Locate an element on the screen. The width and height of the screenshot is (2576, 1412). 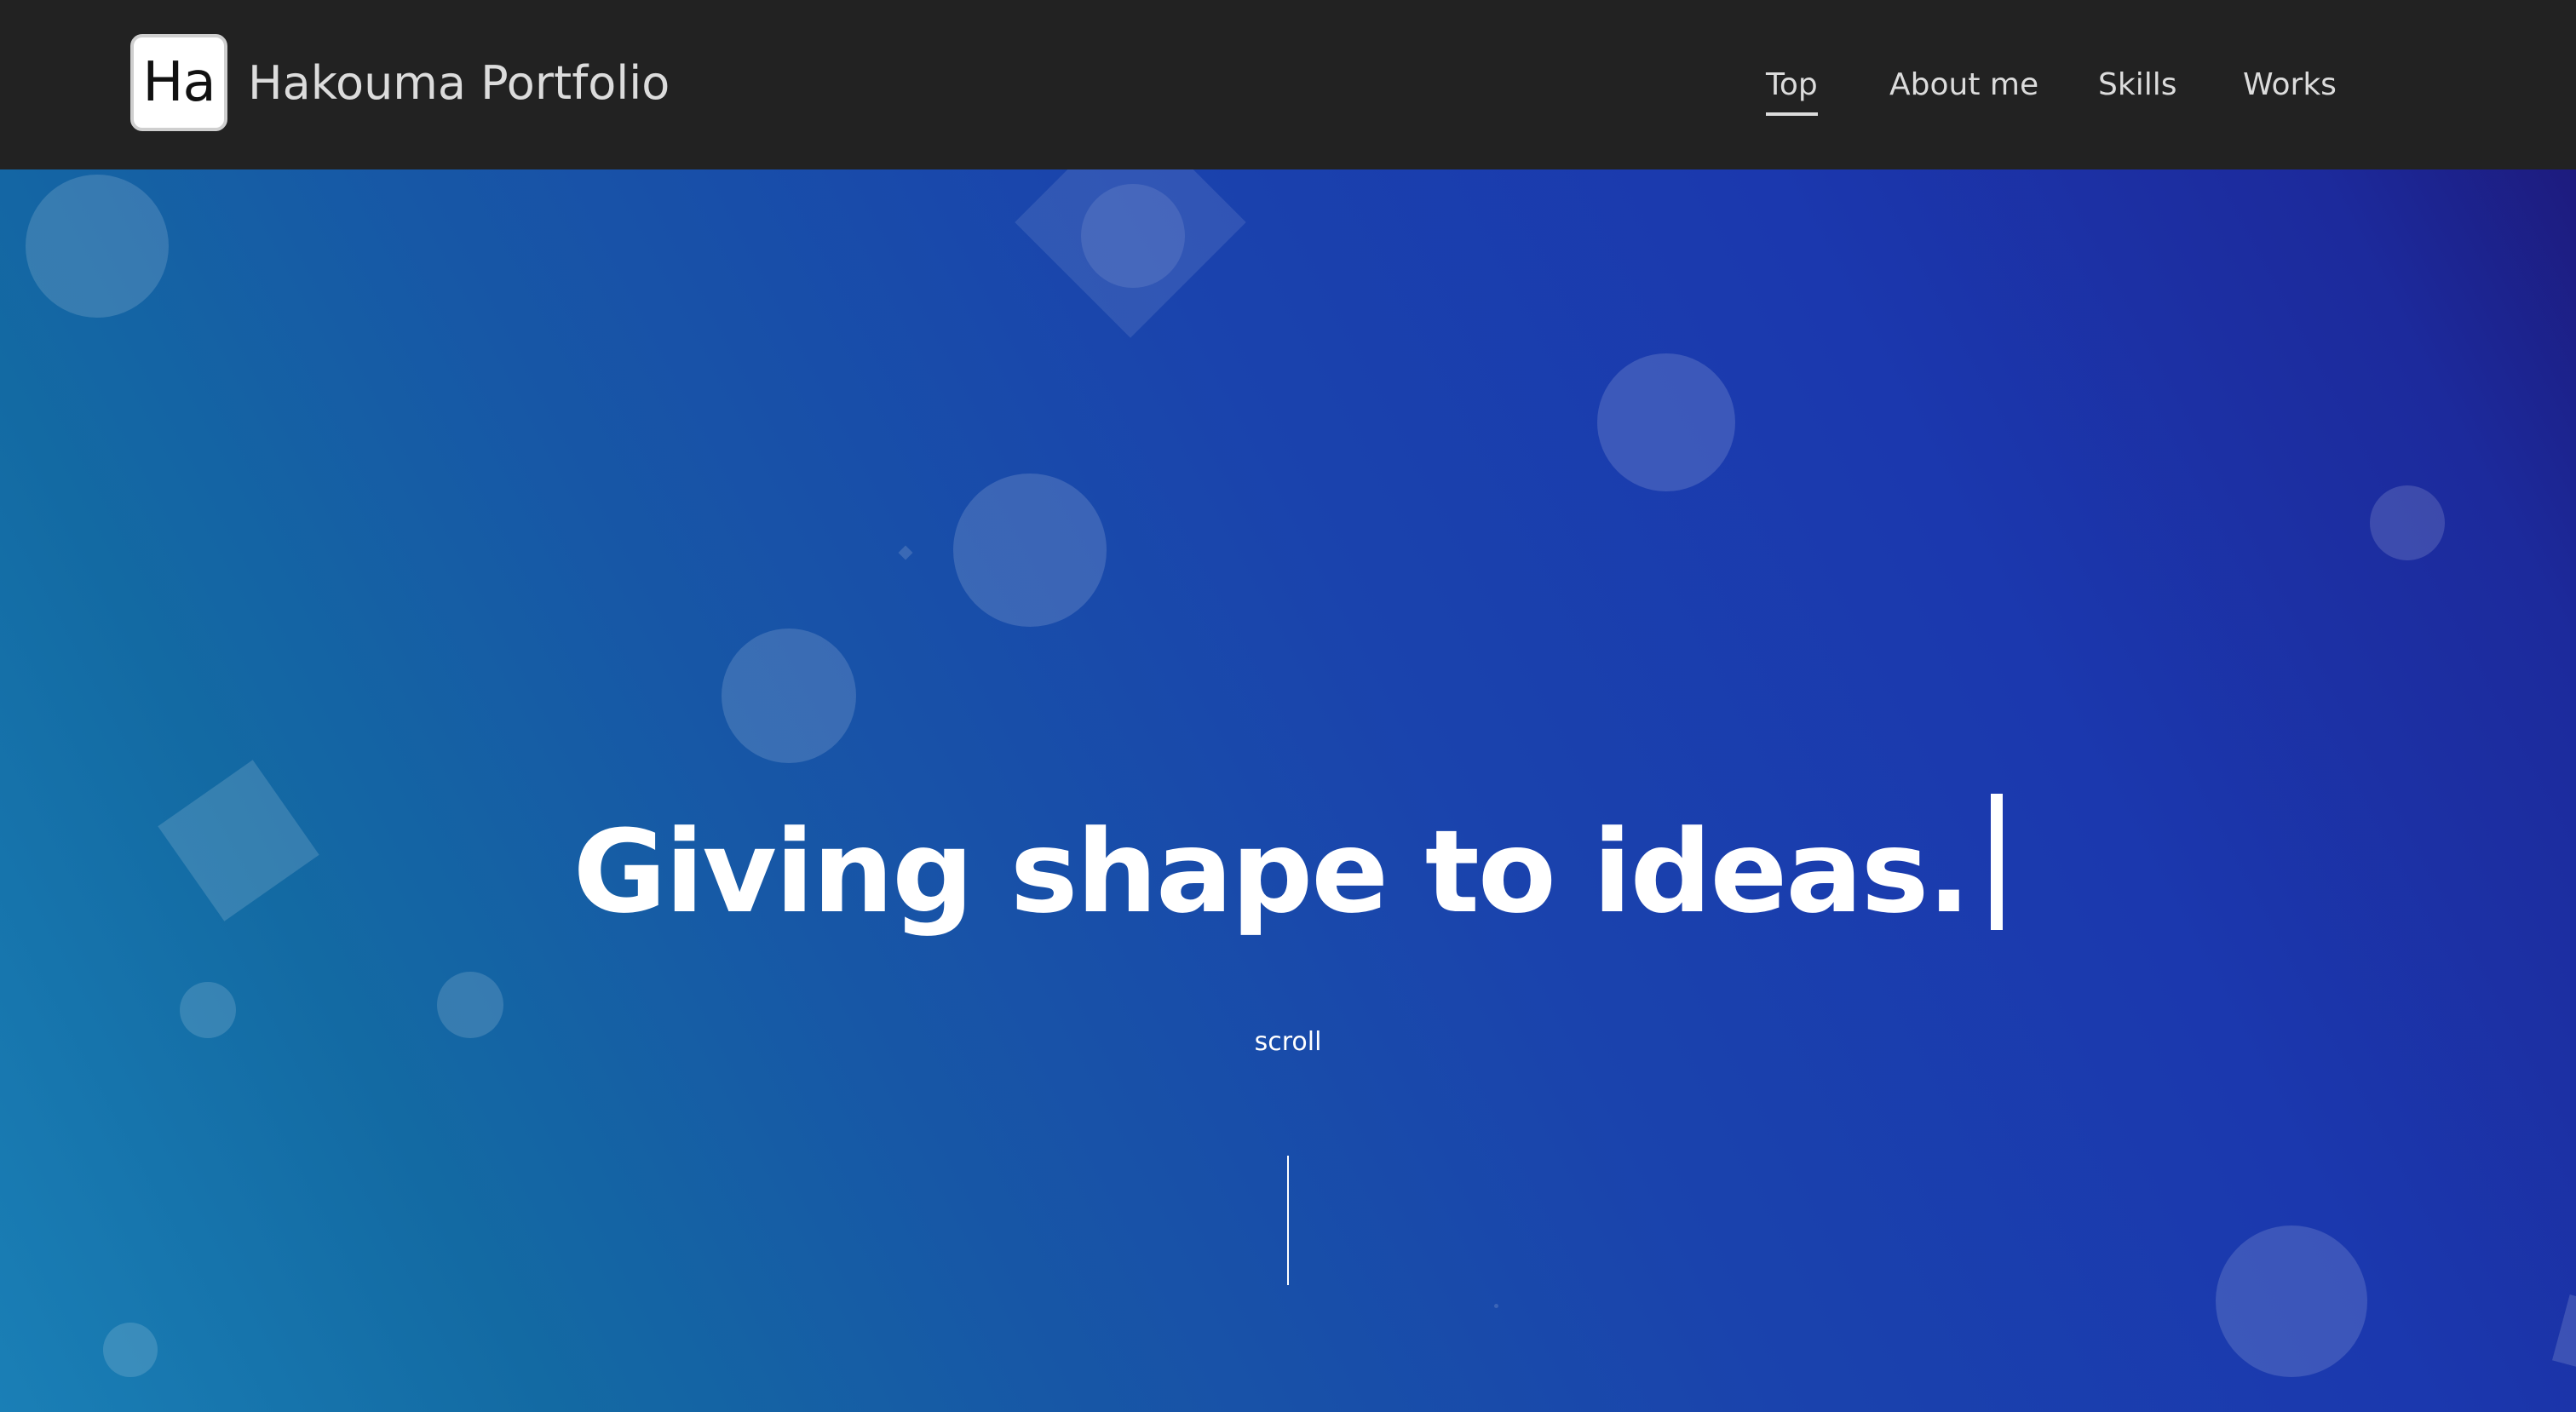
typing-caret is located at coordinates (1998, 861).